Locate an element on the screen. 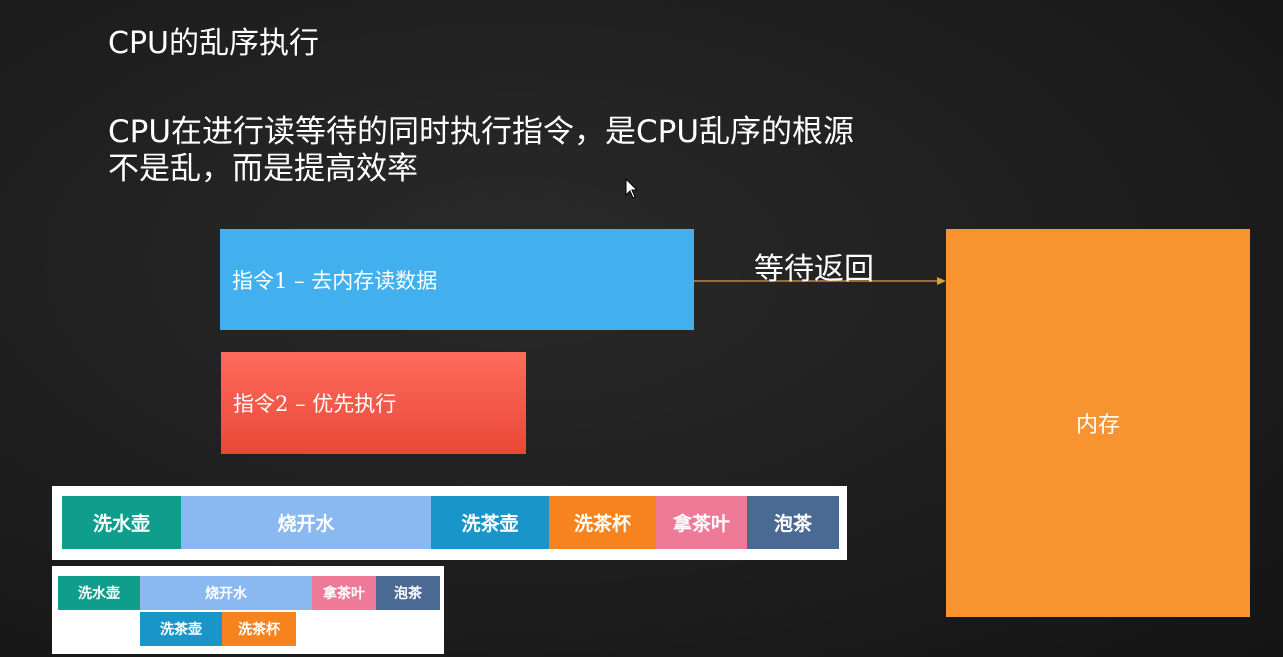  wait-return-label: 等待返回 is located at coordinates (814, 269).